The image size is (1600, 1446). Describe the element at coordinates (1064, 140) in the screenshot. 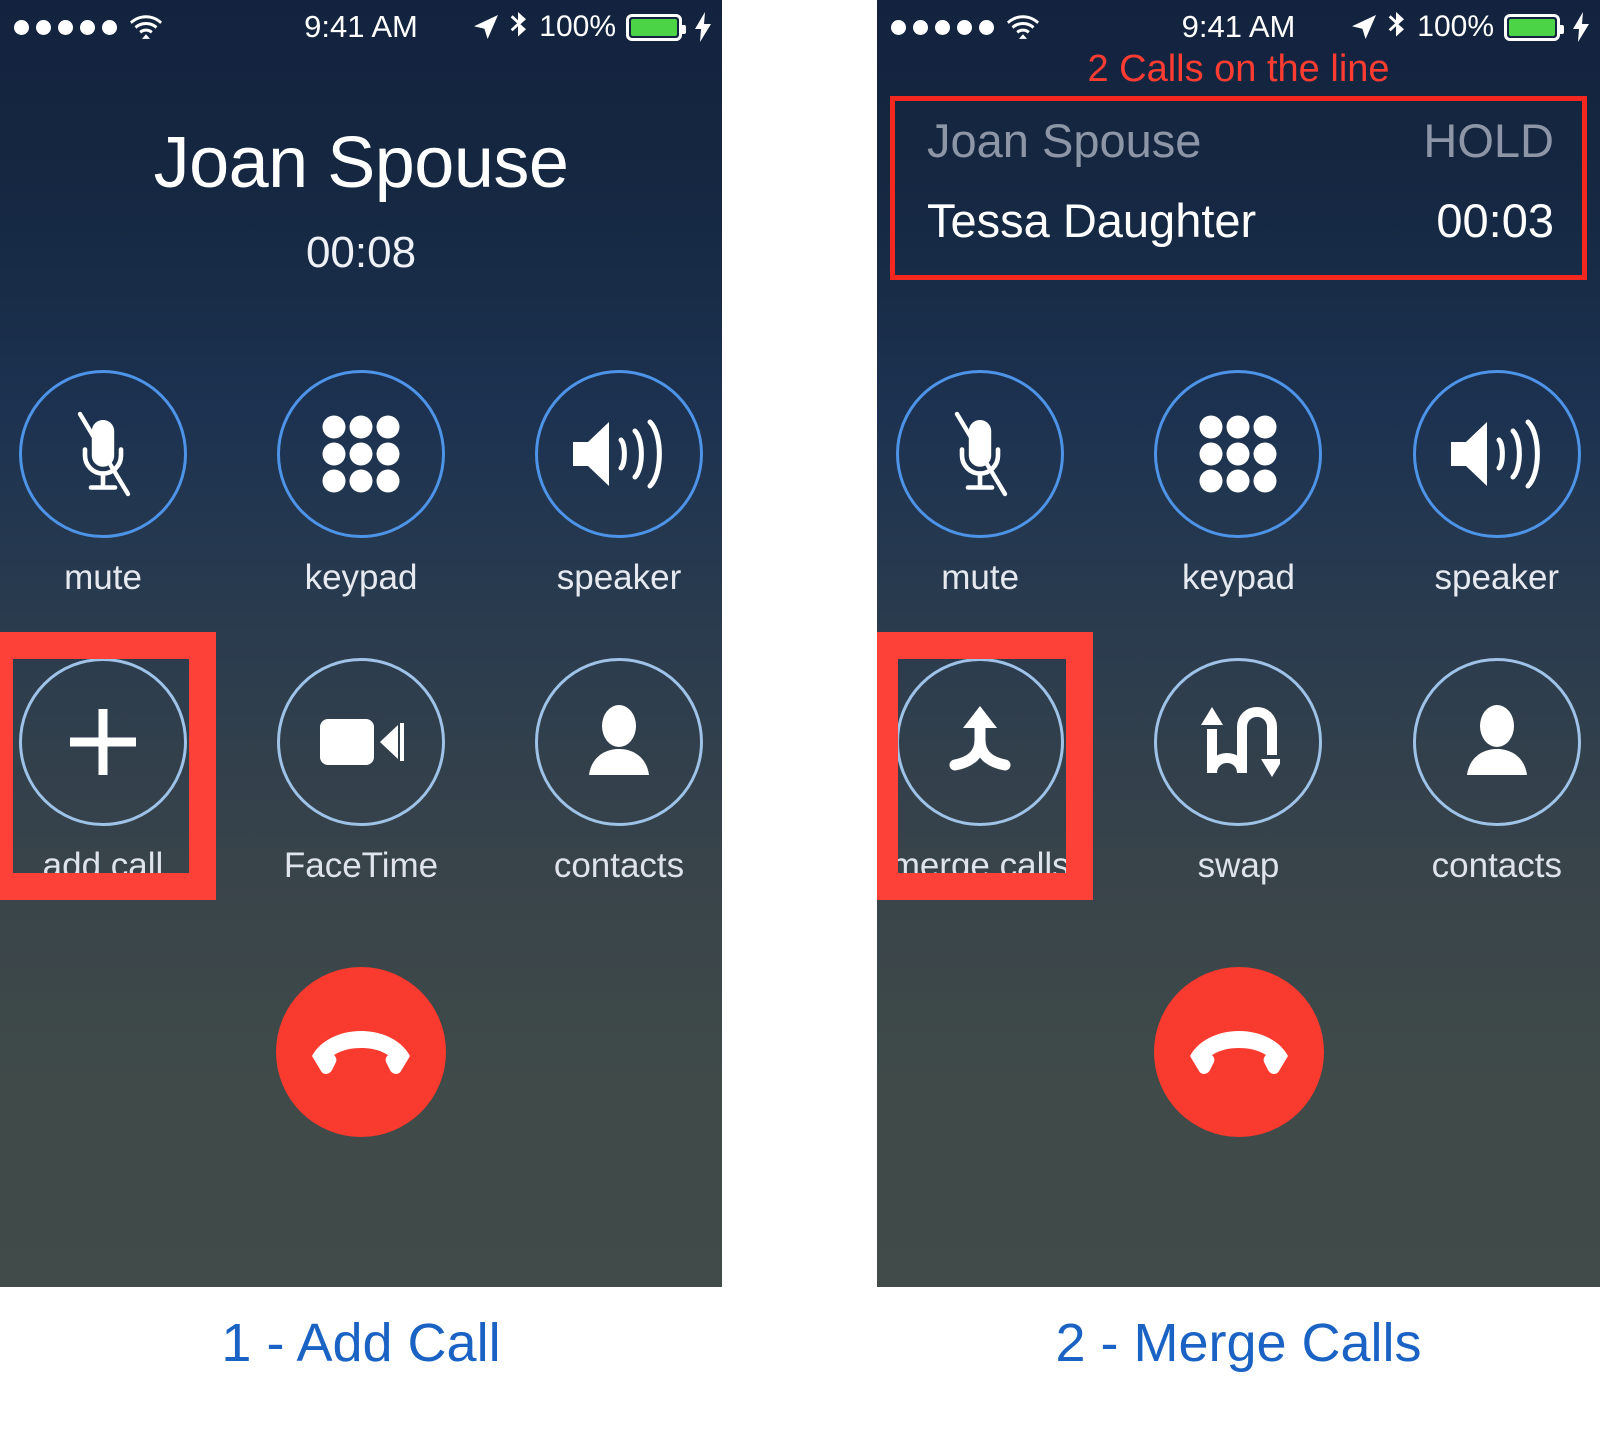

I see `call-list-item-name: Joan Spouse` at that location.